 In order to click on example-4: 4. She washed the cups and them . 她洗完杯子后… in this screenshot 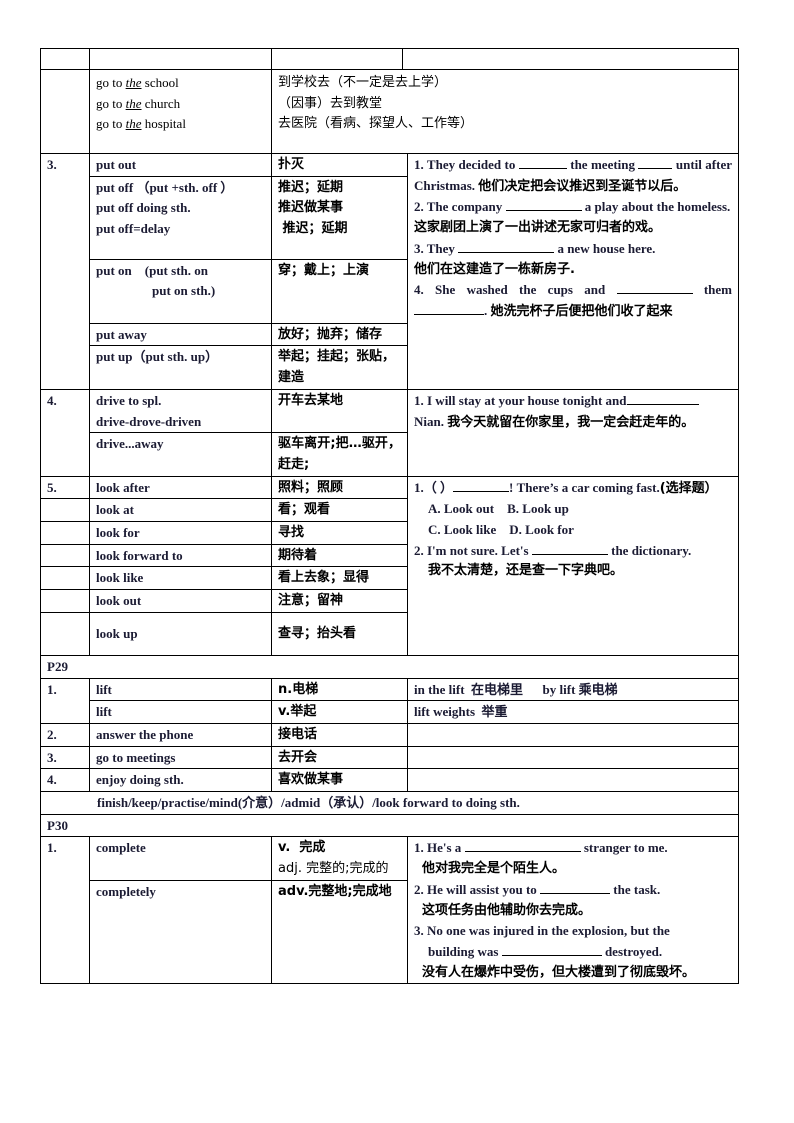, I will do `click(573, 300)`.